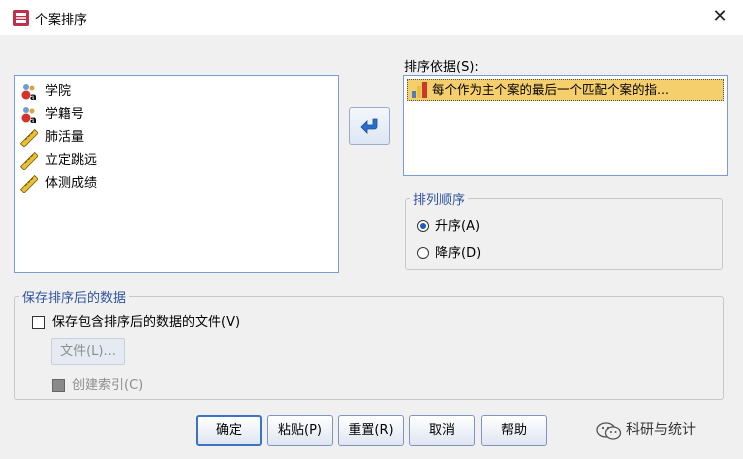  Describe the element at coordinates (176, 137) in the screenshot. I see `list-item: 肺活量` at that location.